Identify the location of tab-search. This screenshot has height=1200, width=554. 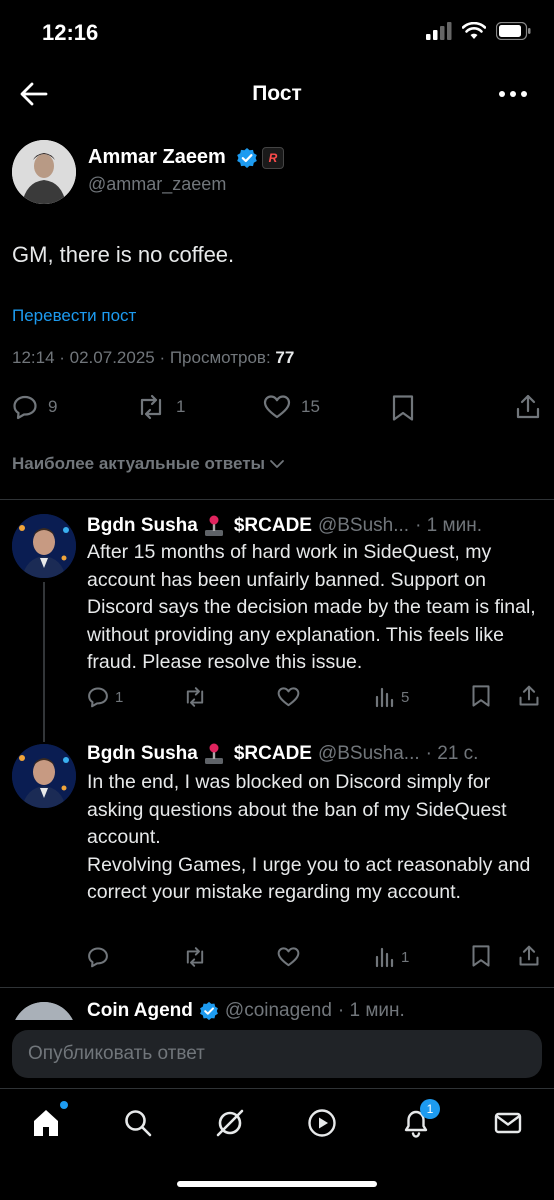
(138, 1123).